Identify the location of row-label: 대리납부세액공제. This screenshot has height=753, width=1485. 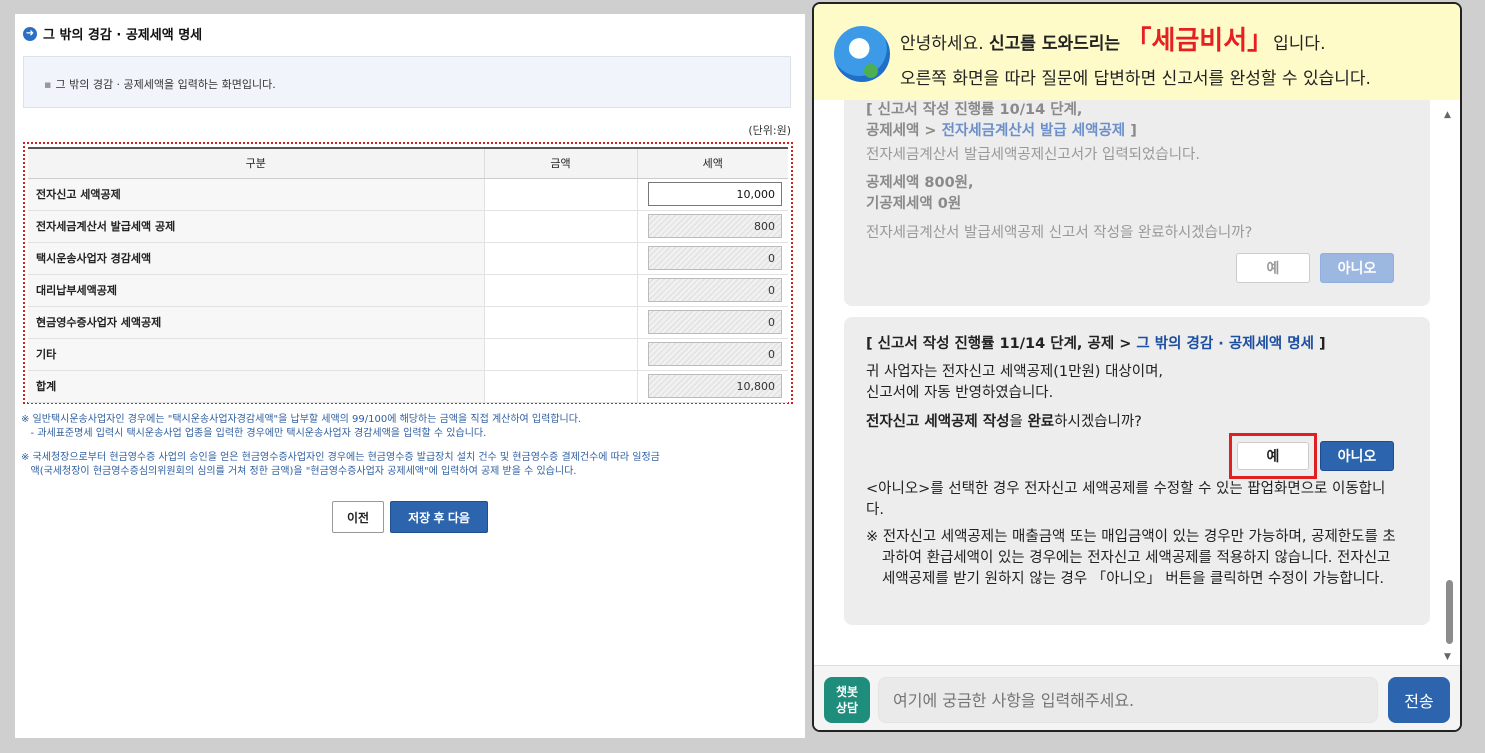
(256, 290).